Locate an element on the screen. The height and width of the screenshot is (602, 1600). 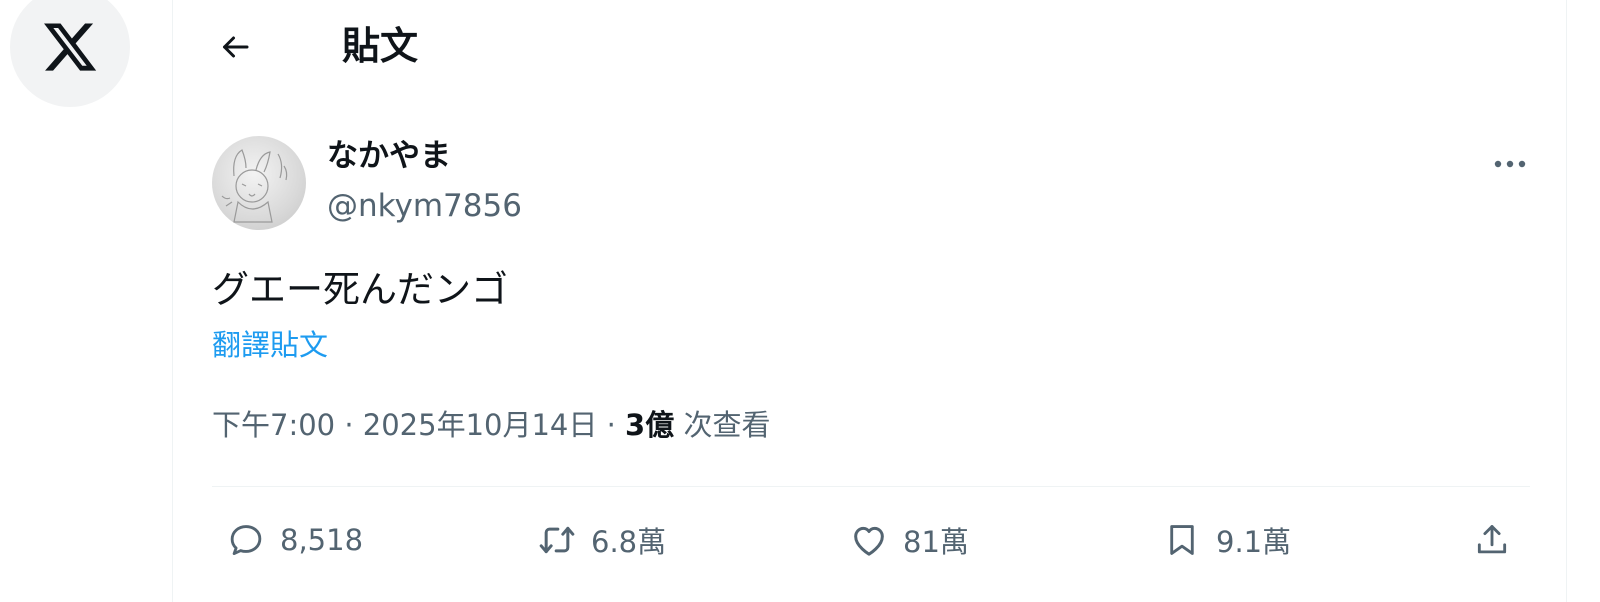
avatar-sketch is located at coordinates (254, 186).